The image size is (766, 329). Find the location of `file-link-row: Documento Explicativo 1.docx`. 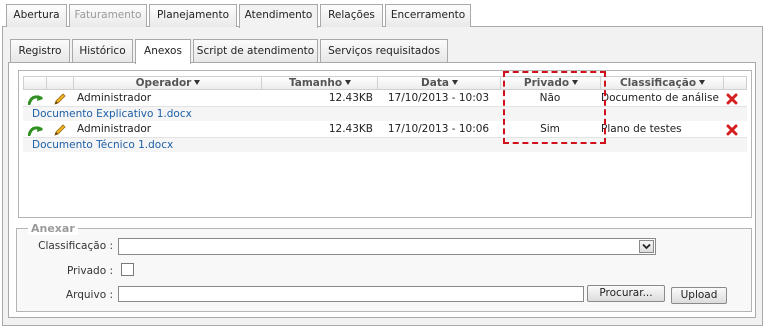

file-link-row: Documento Explicativo 1.docx is located at coordinates (385, 114).